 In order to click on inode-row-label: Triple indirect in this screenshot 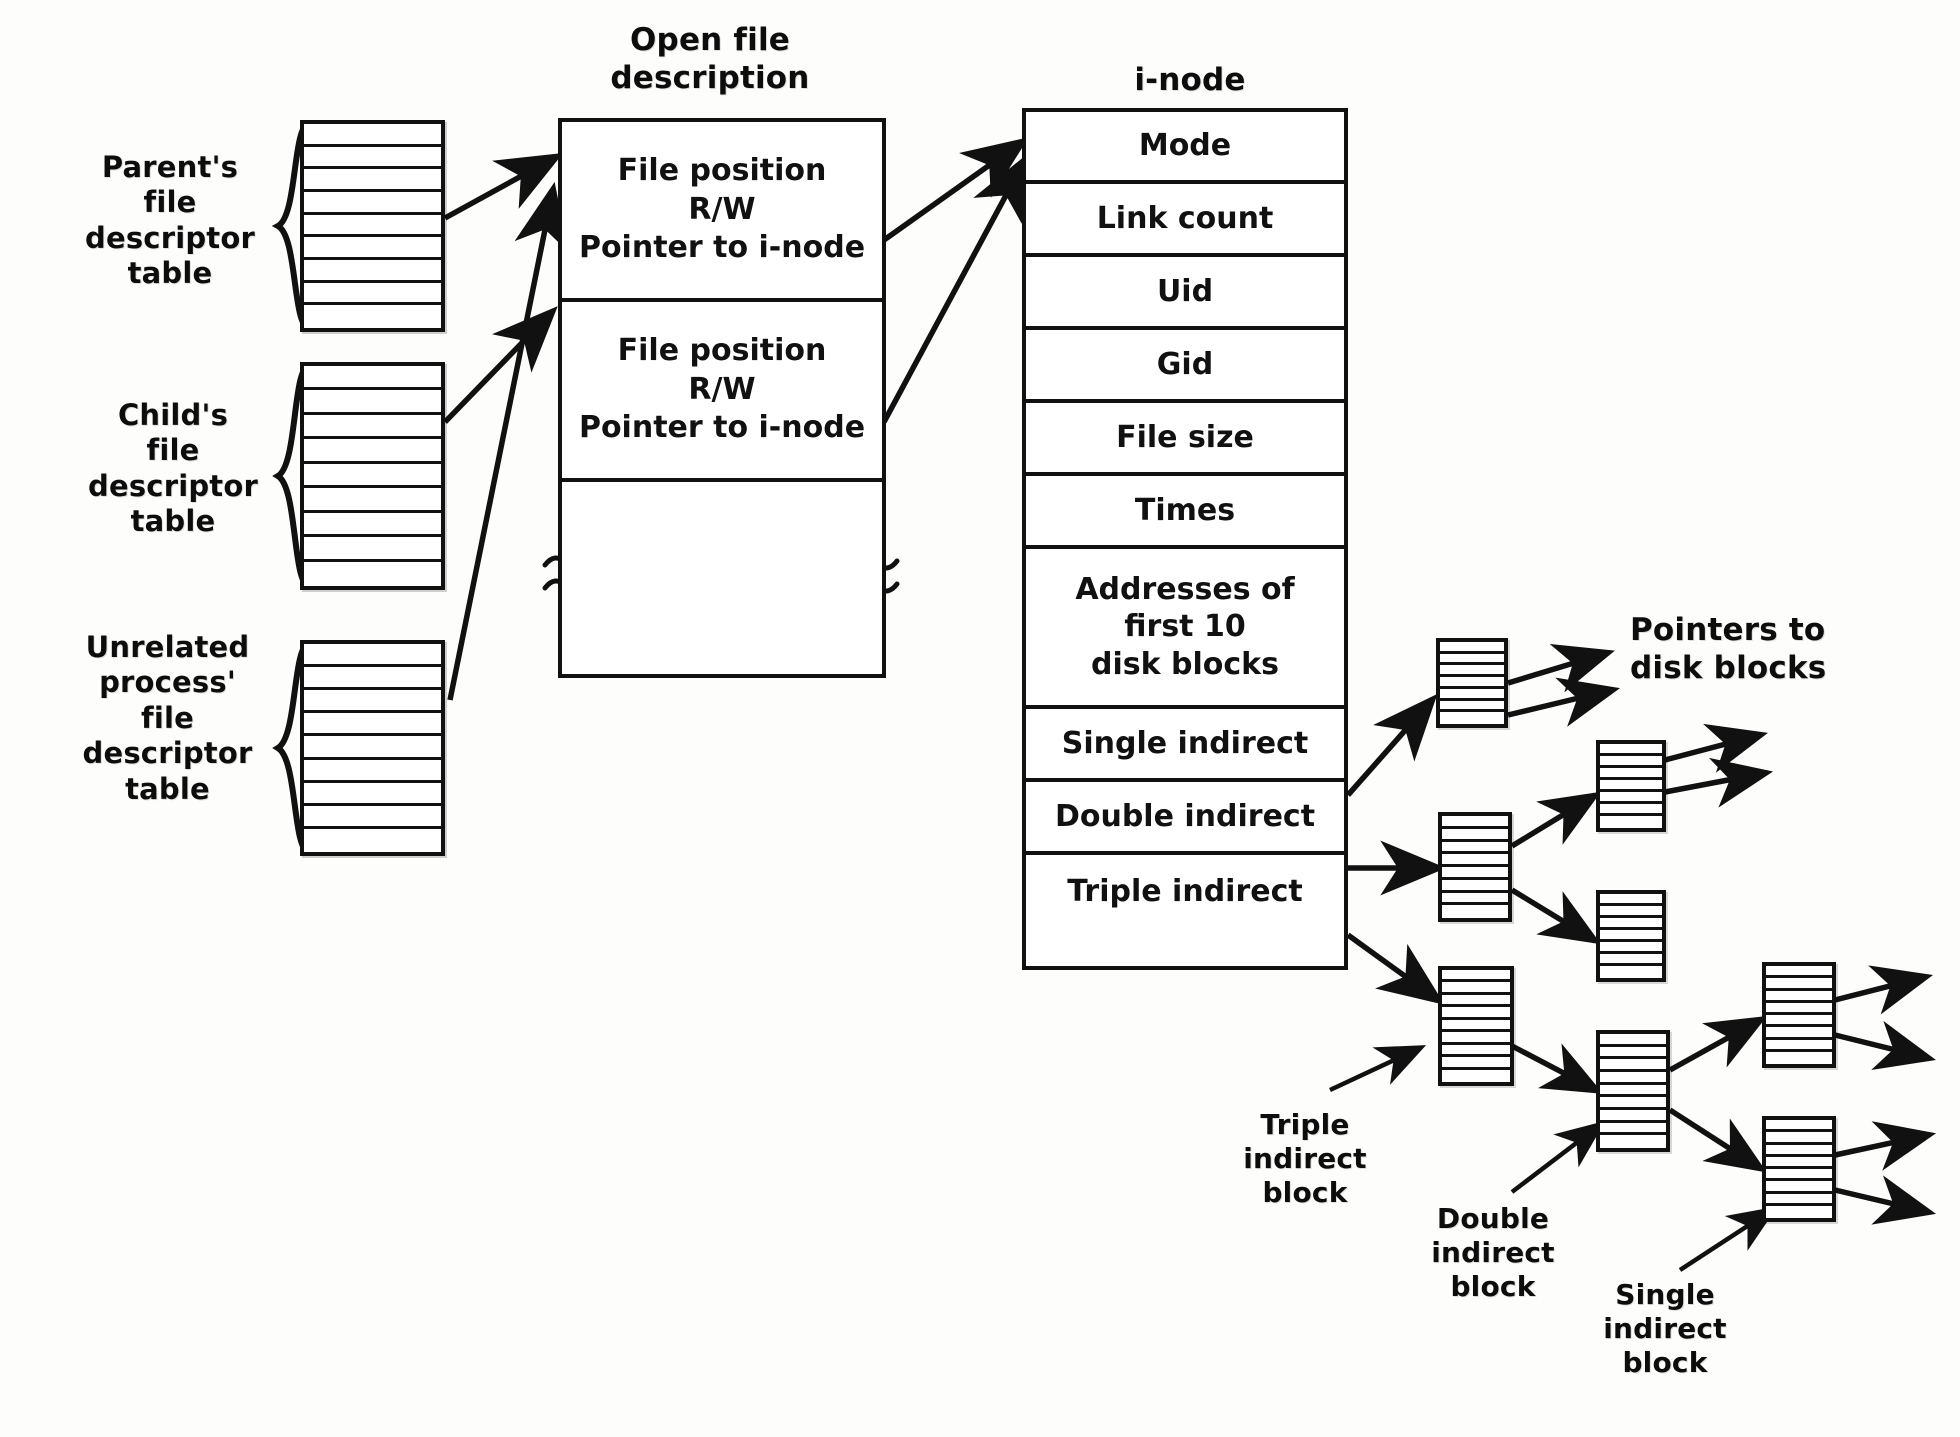, I will do `click(1185, 891)`.